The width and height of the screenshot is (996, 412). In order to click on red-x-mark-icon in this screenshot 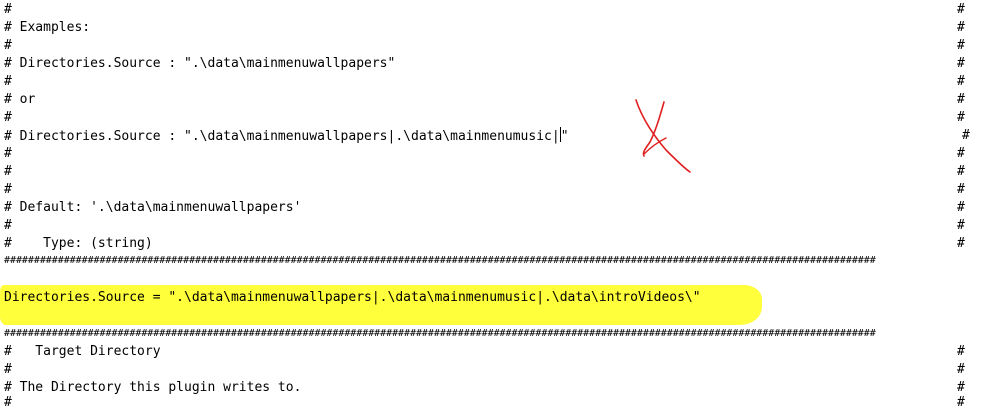, I will do `click(663, 136)`.